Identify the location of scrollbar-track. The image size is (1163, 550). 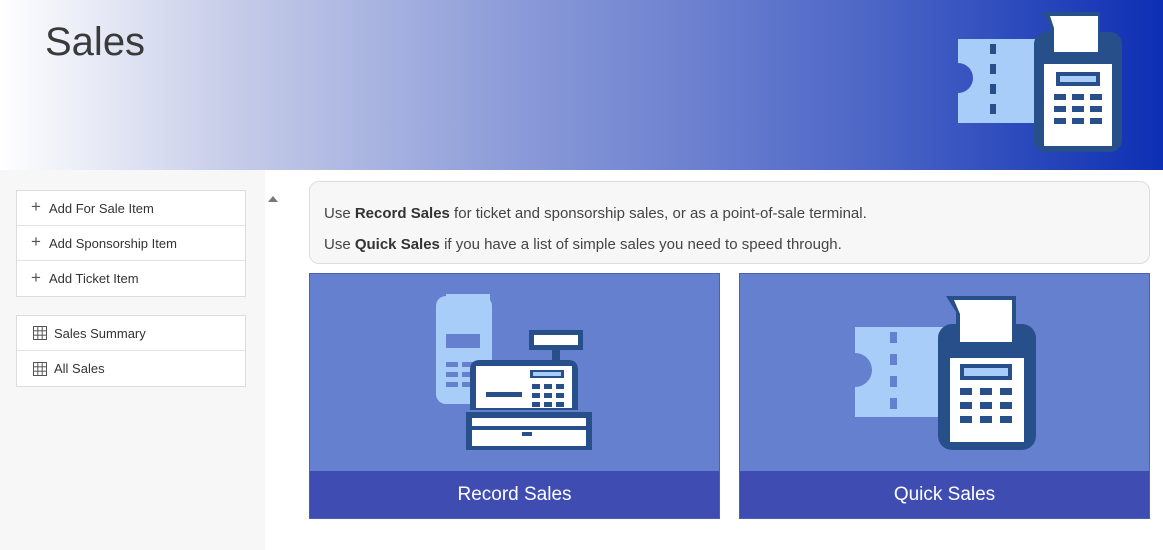
(273, 360).